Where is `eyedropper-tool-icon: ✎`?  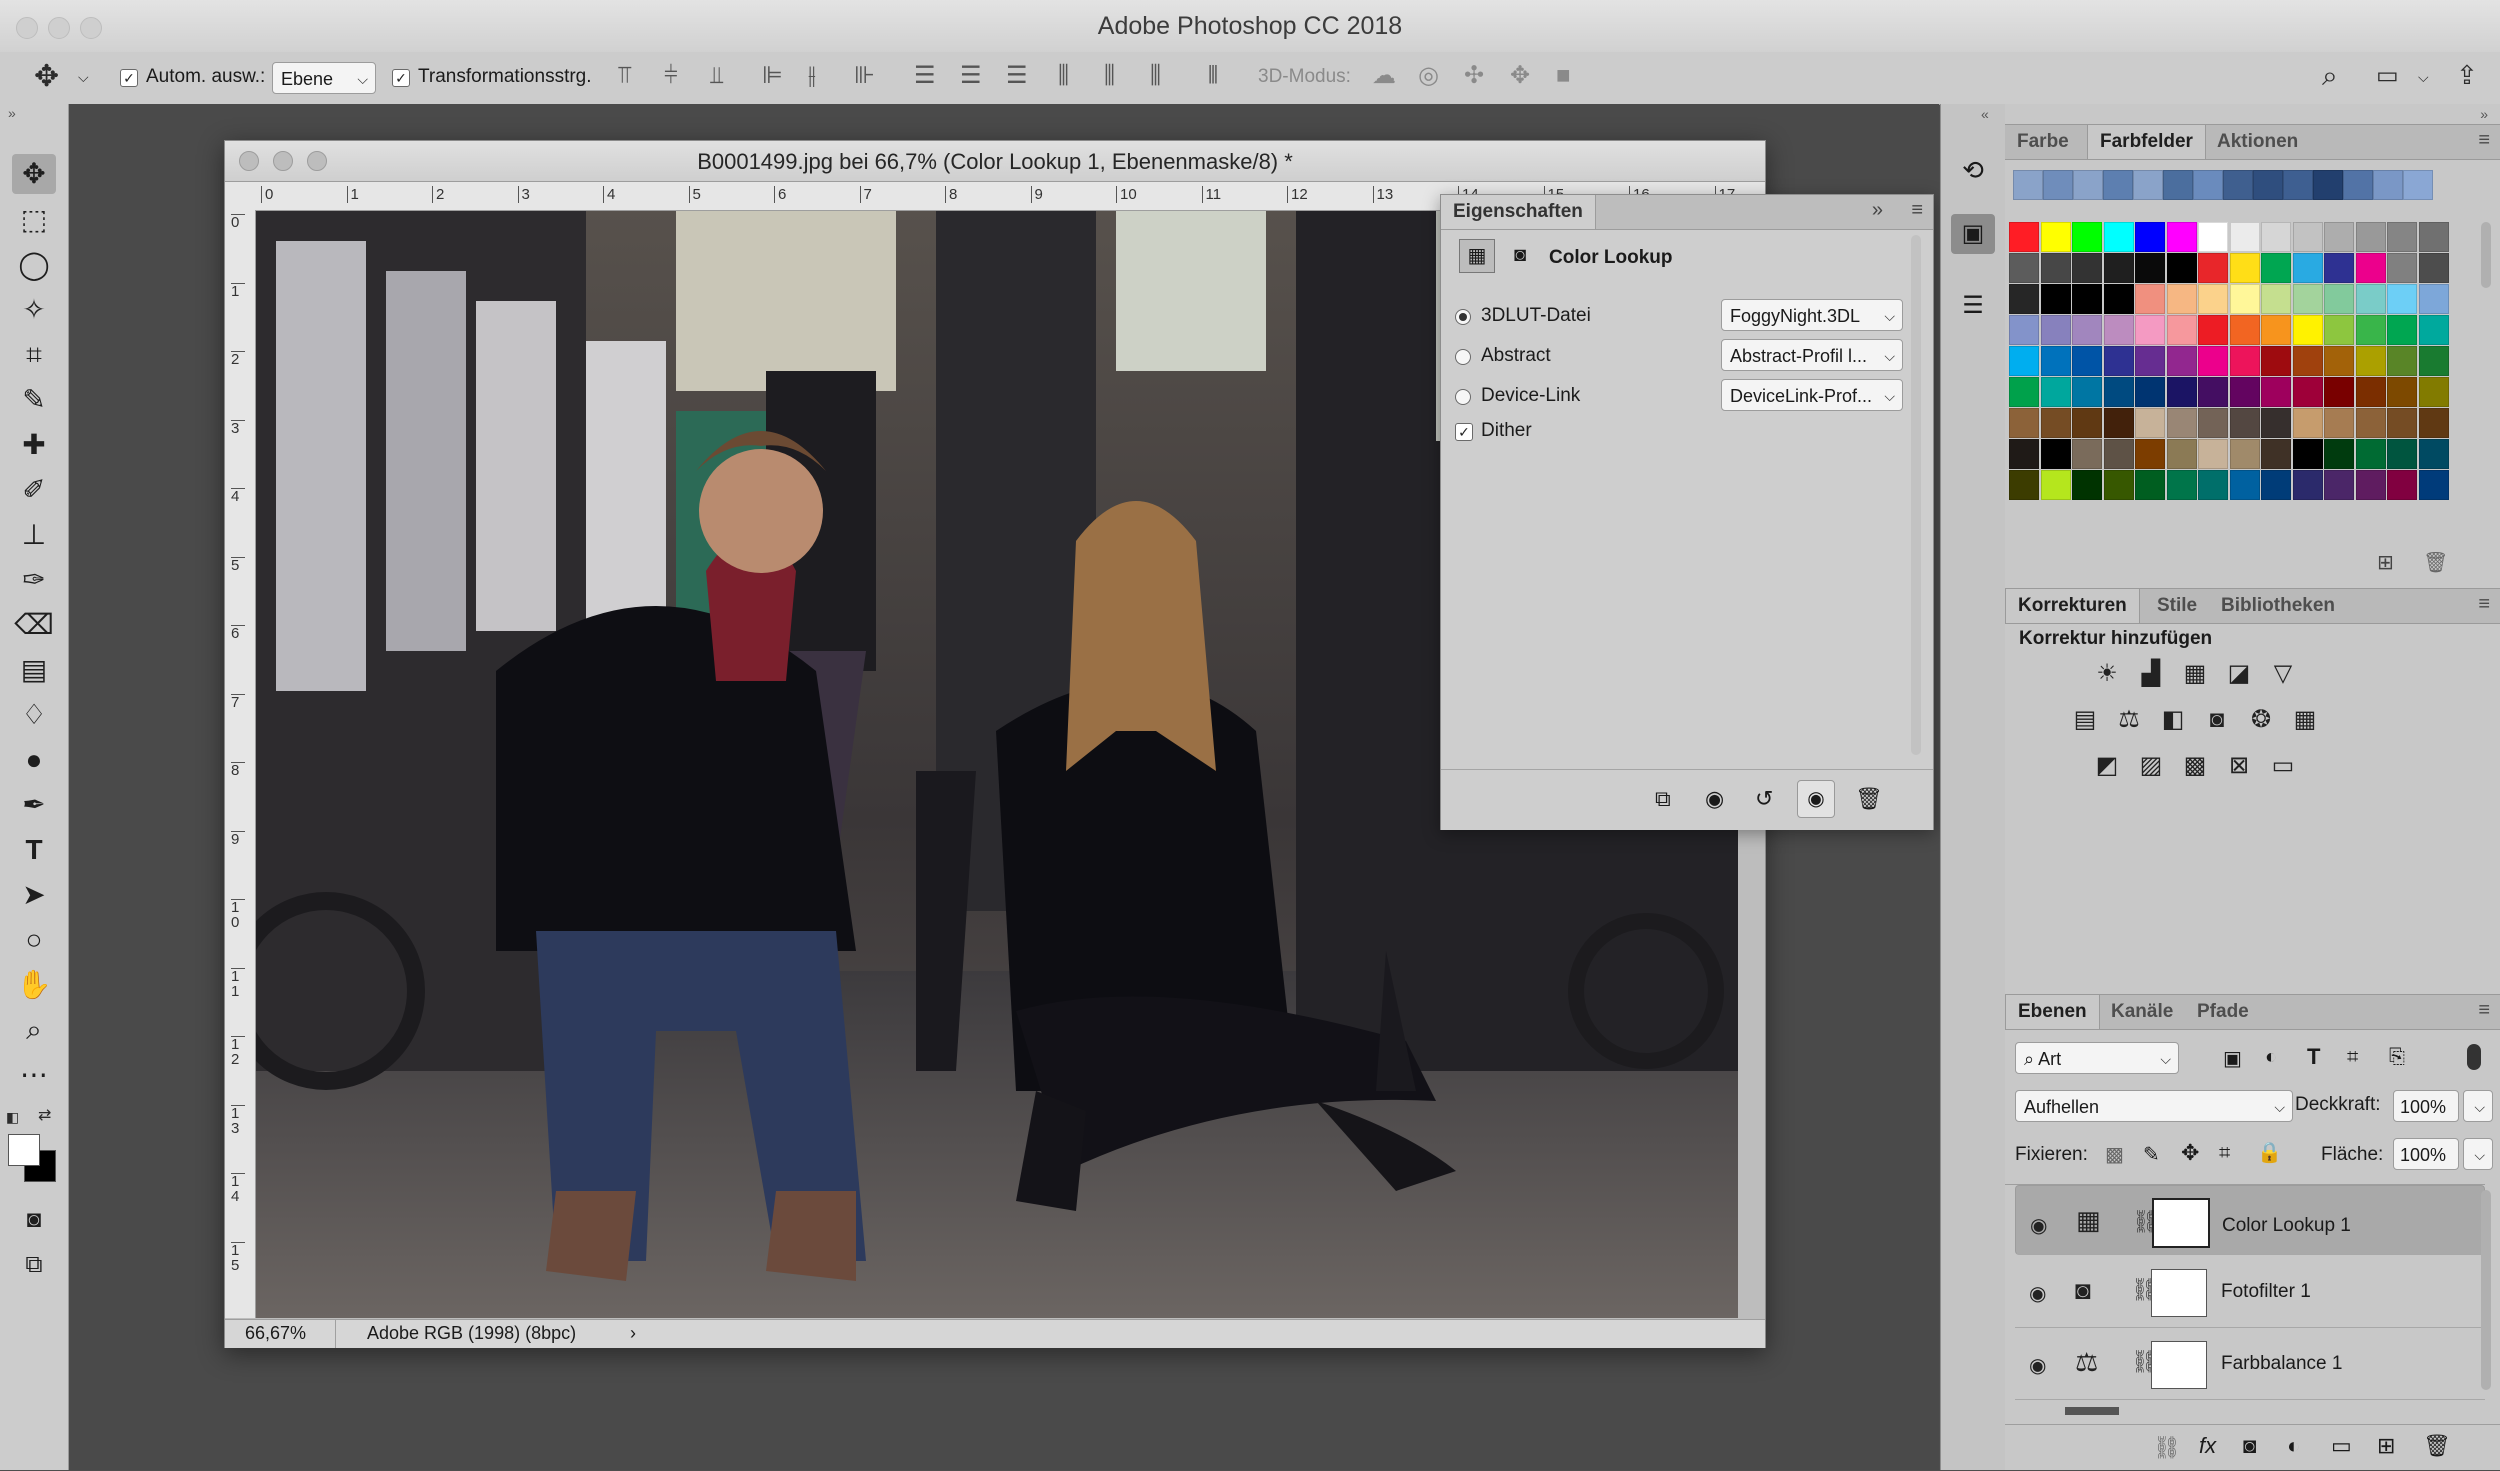
eyedropper-tool-icon: ✎ is located at coordinates (34, 400).